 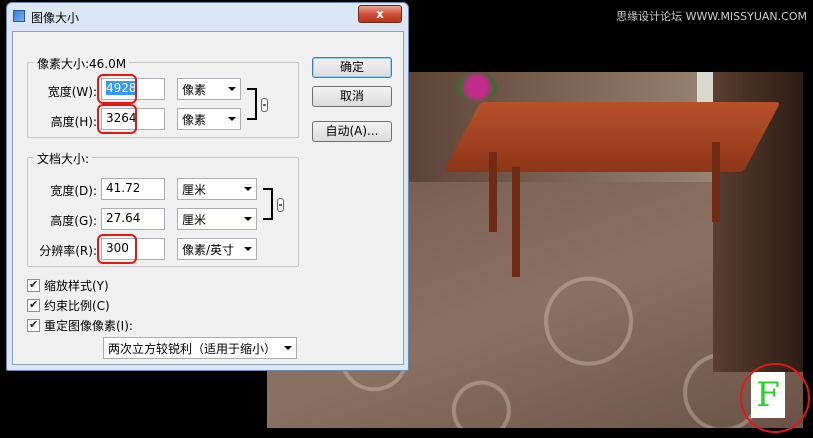 What do you see at coordinates (252, 104) in the screenshot?
I see `pixel-link-bracket` at bounding box center [252, 104].